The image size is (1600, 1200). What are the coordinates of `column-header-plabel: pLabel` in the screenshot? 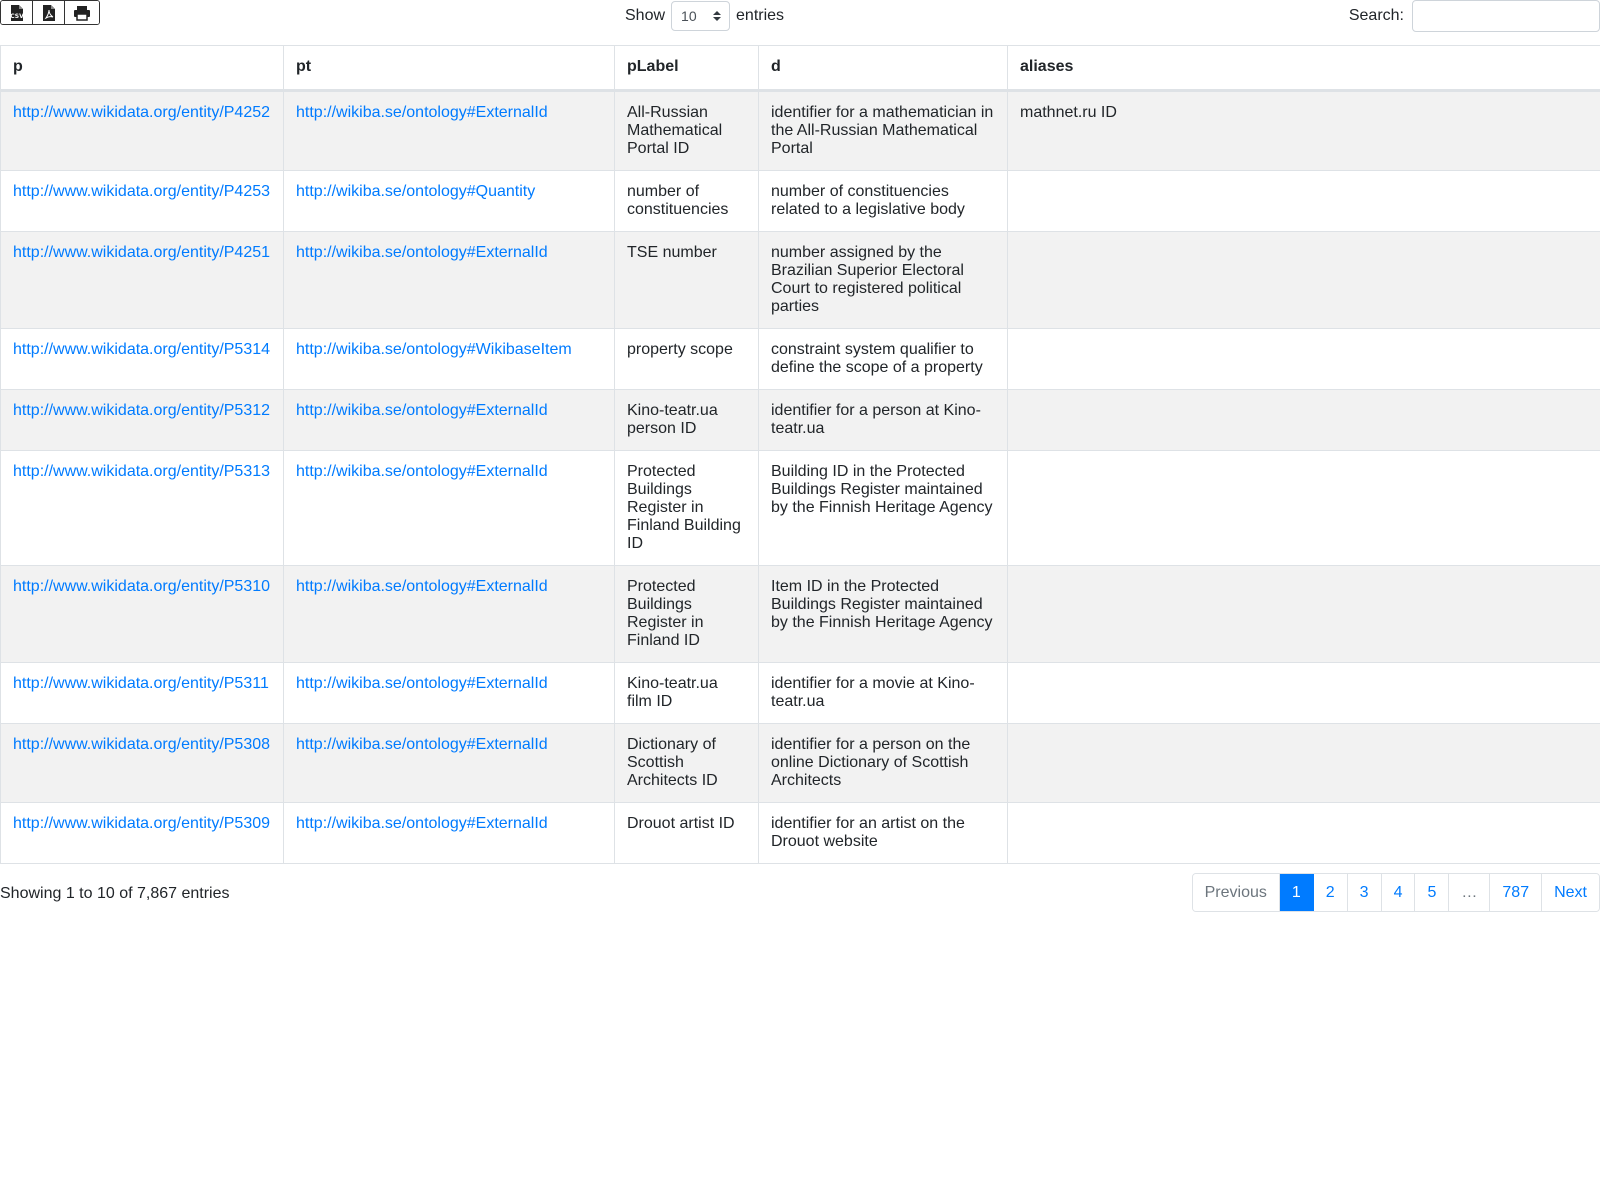 It's located at (686, 68).